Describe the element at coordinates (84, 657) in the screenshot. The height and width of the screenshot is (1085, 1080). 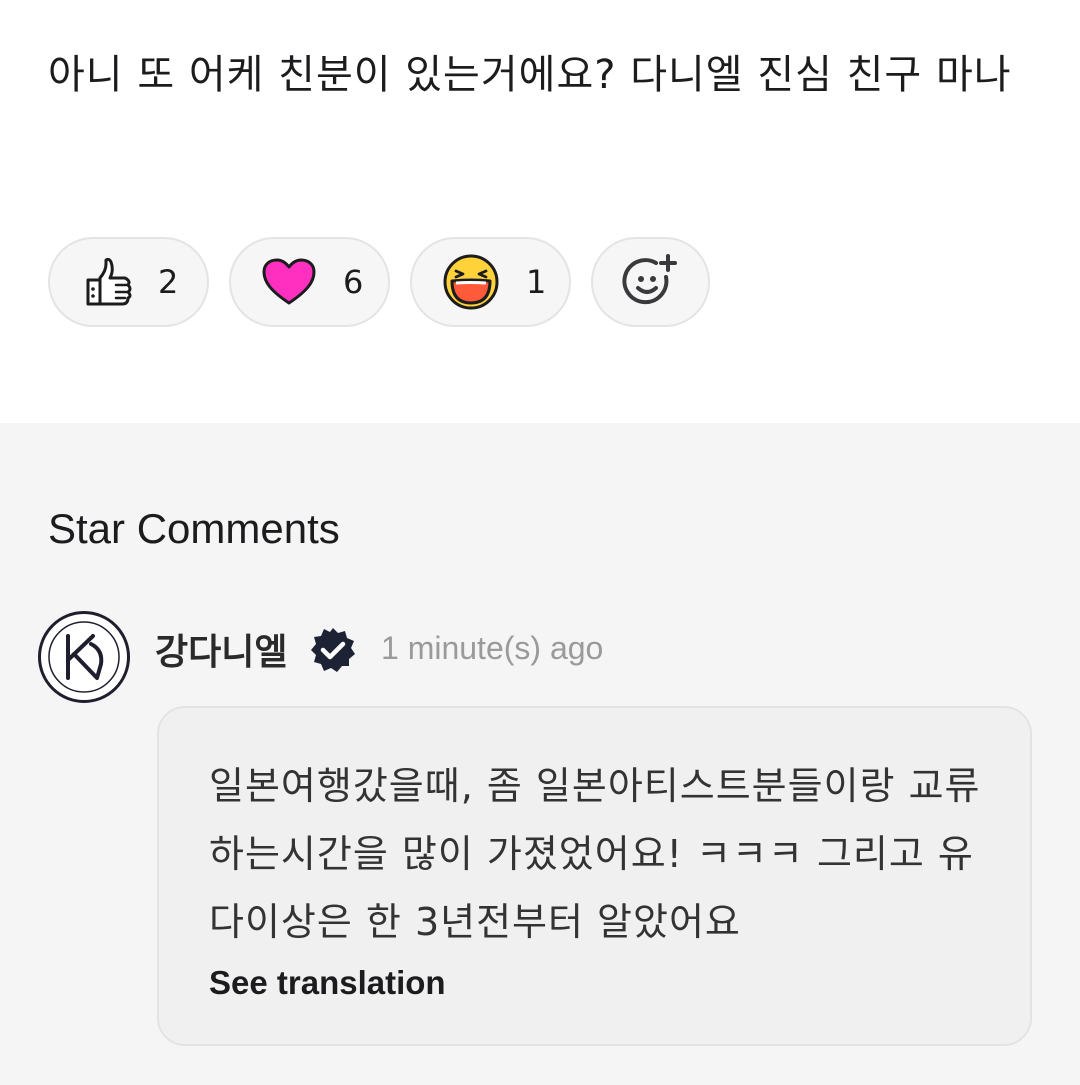
I see `avatar` at that location.